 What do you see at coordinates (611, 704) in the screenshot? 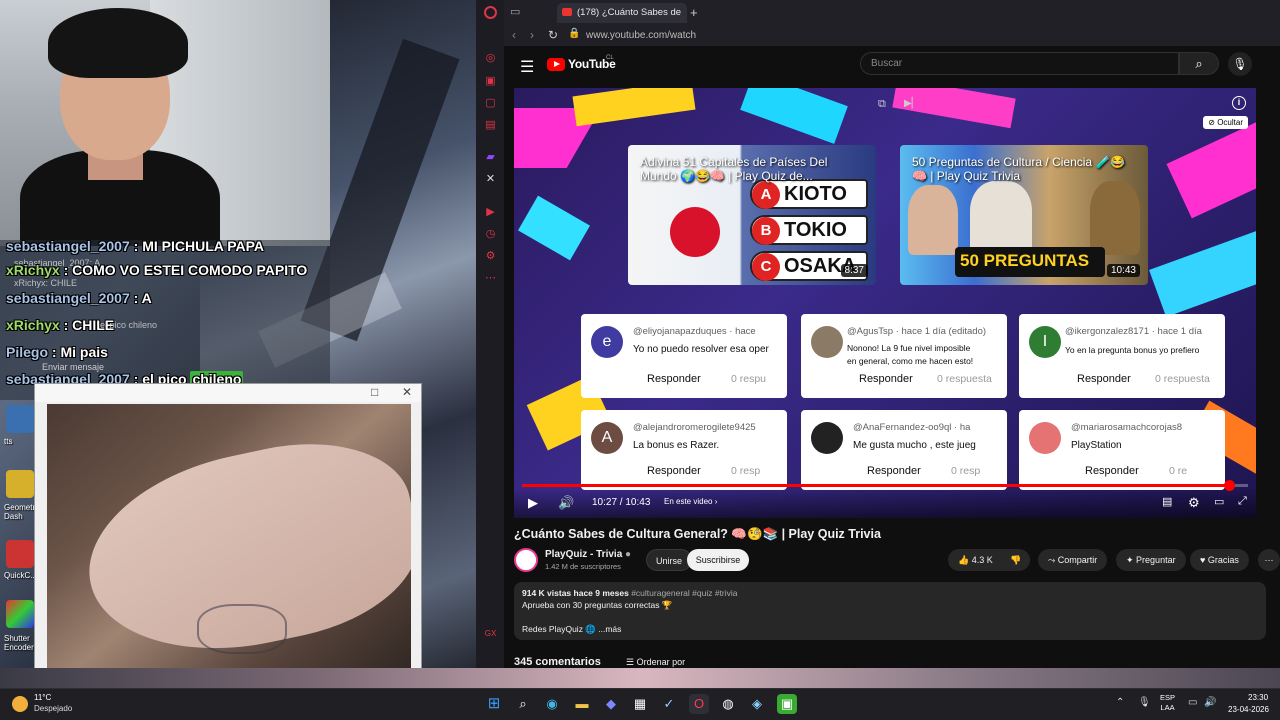
I see `discord-icon: ◆` at bounding box center [611, 704].